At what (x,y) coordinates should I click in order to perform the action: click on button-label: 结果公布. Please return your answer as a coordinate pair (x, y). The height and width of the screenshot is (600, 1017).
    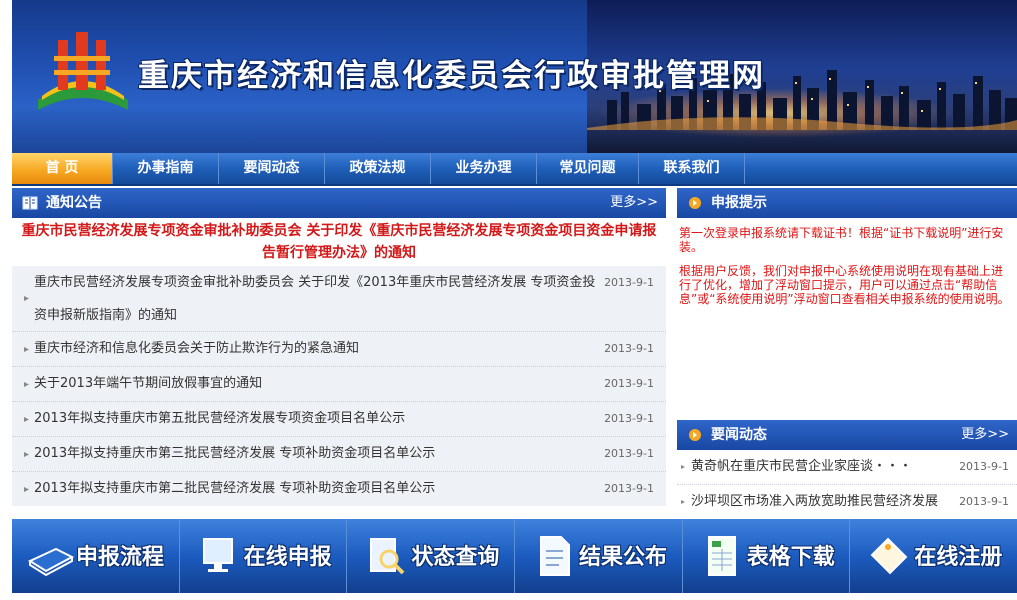
    Looking at the image, I should click on (623, 557).